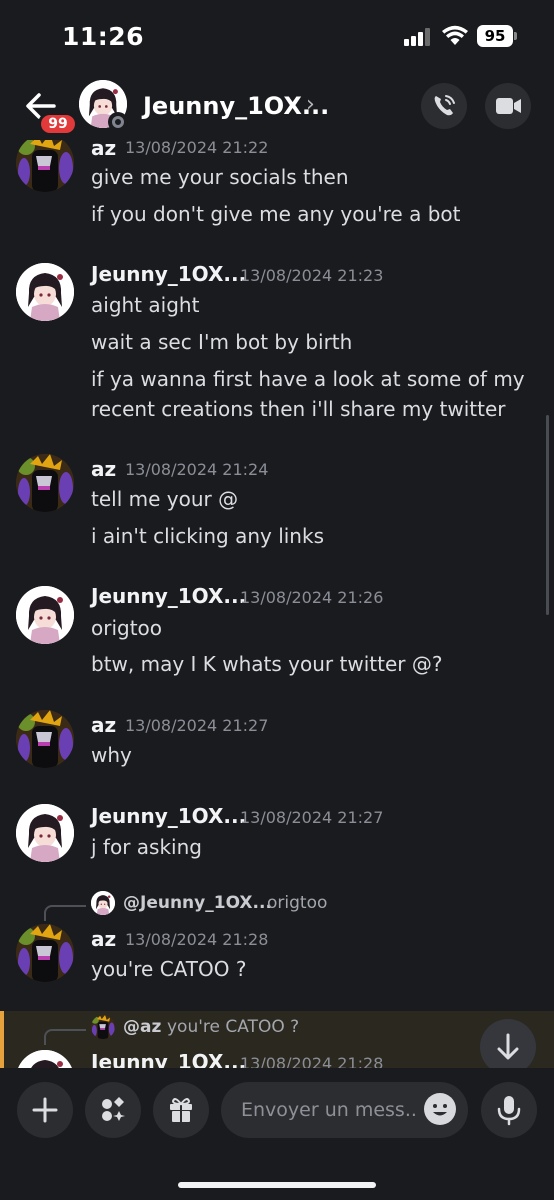  What do you see at coordinates (277, 1185) in the screenshot?
I see `home-indicator` at bounding box center [277, 1185].